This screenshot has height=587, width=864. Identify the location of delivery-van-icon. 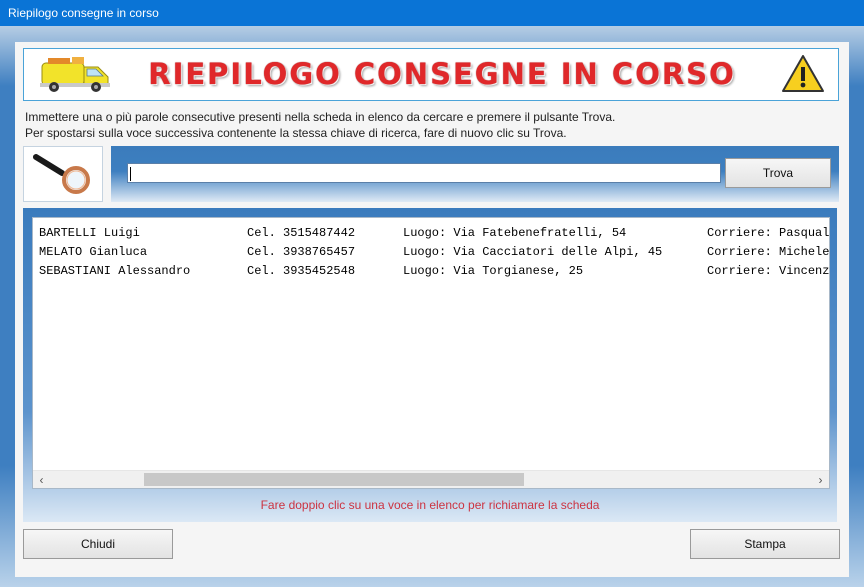
(74, 75).